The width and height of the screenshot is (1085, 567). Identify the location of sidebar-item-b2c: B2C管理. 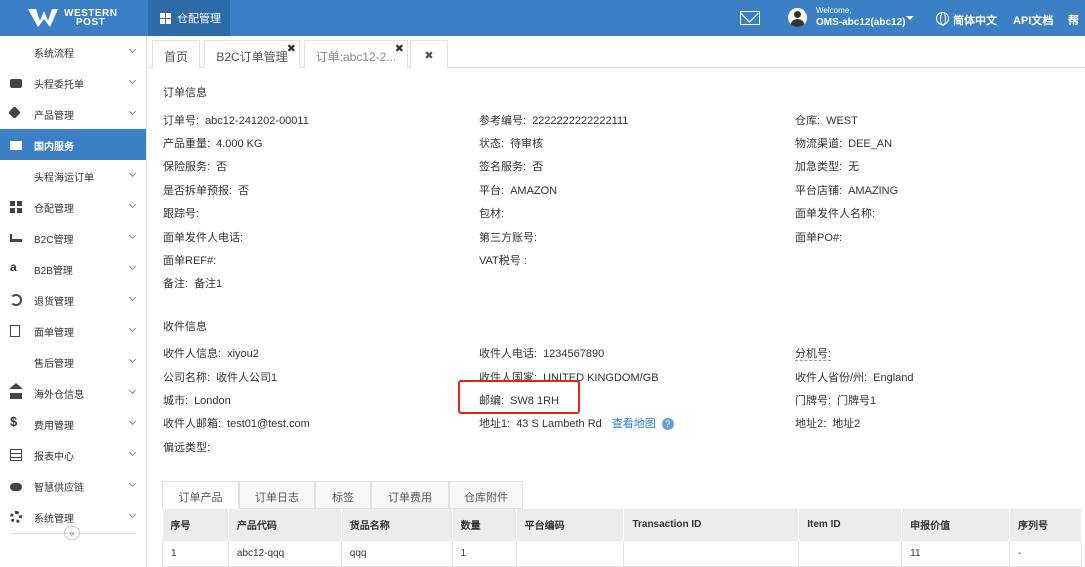
(73, 237).